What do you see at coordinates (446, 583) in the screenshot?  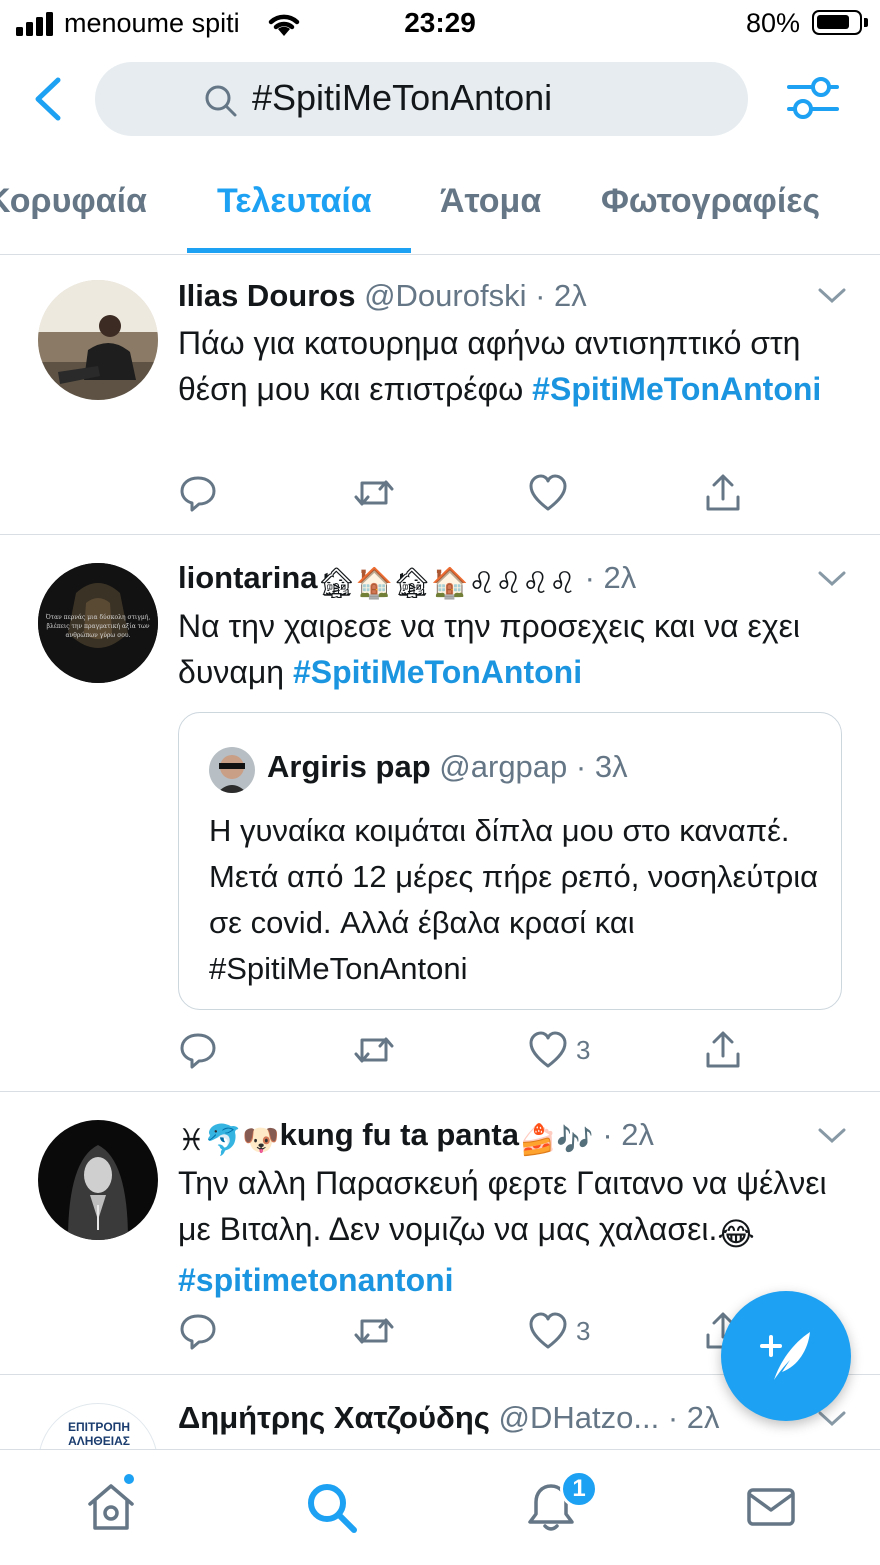 I see `author-name-emoji: 🏚🏠🏚🏠♌♌♌♌` at bounding box center [446, 583].